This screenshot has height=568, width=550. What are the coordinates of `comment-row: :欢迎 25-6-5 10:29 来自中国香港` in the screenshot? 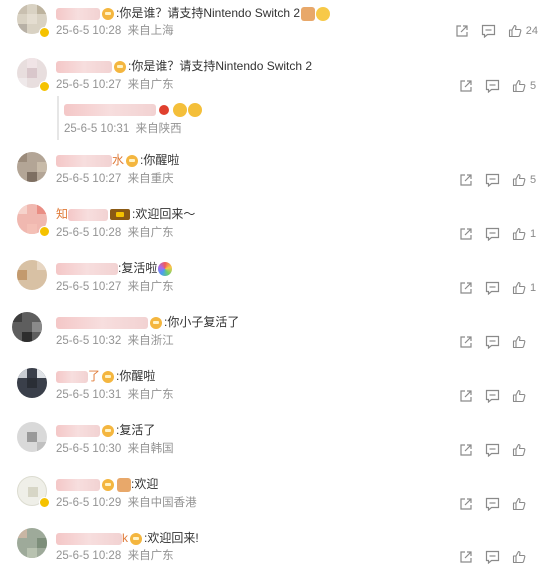 It's located at (275, 494).